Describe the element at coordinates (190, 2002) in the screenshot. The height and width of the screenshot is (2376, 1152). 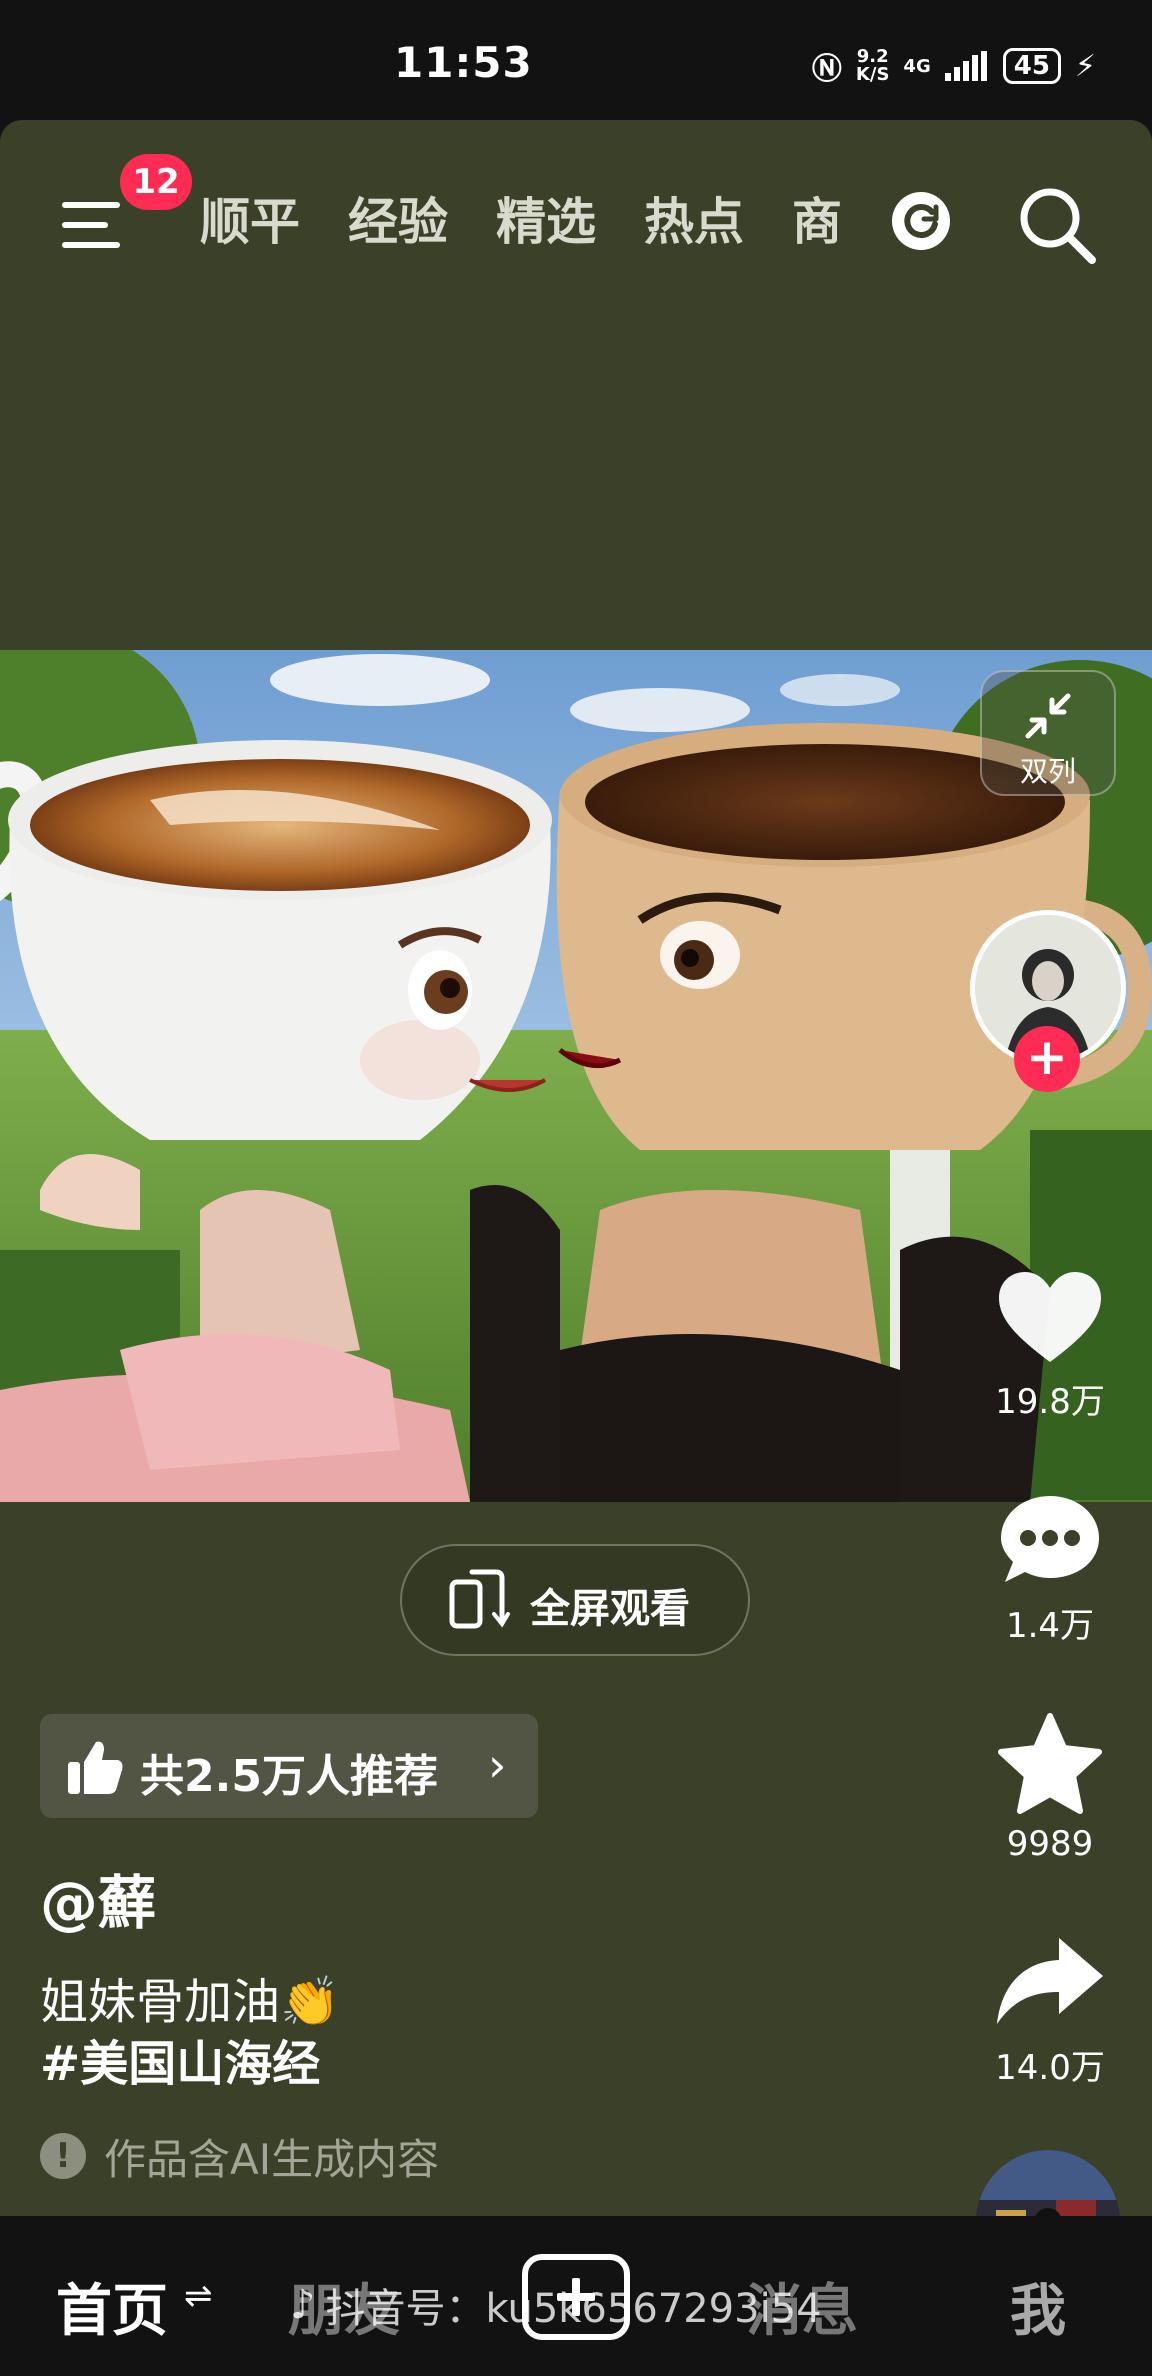
I see `video-description: 姐妹骨加油👏` at that location.